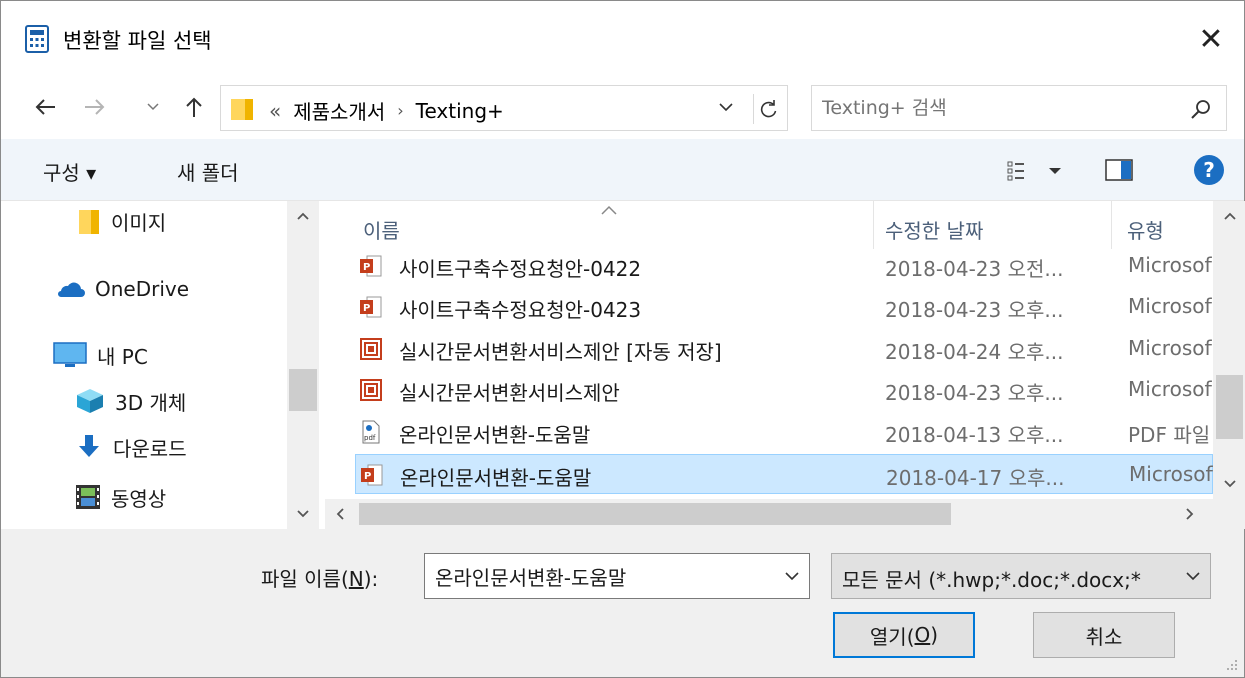  Describe the element at coordinates (495, 435) in the screenshot. I see `file-name: 온라인문서변환-도움말` at that location.